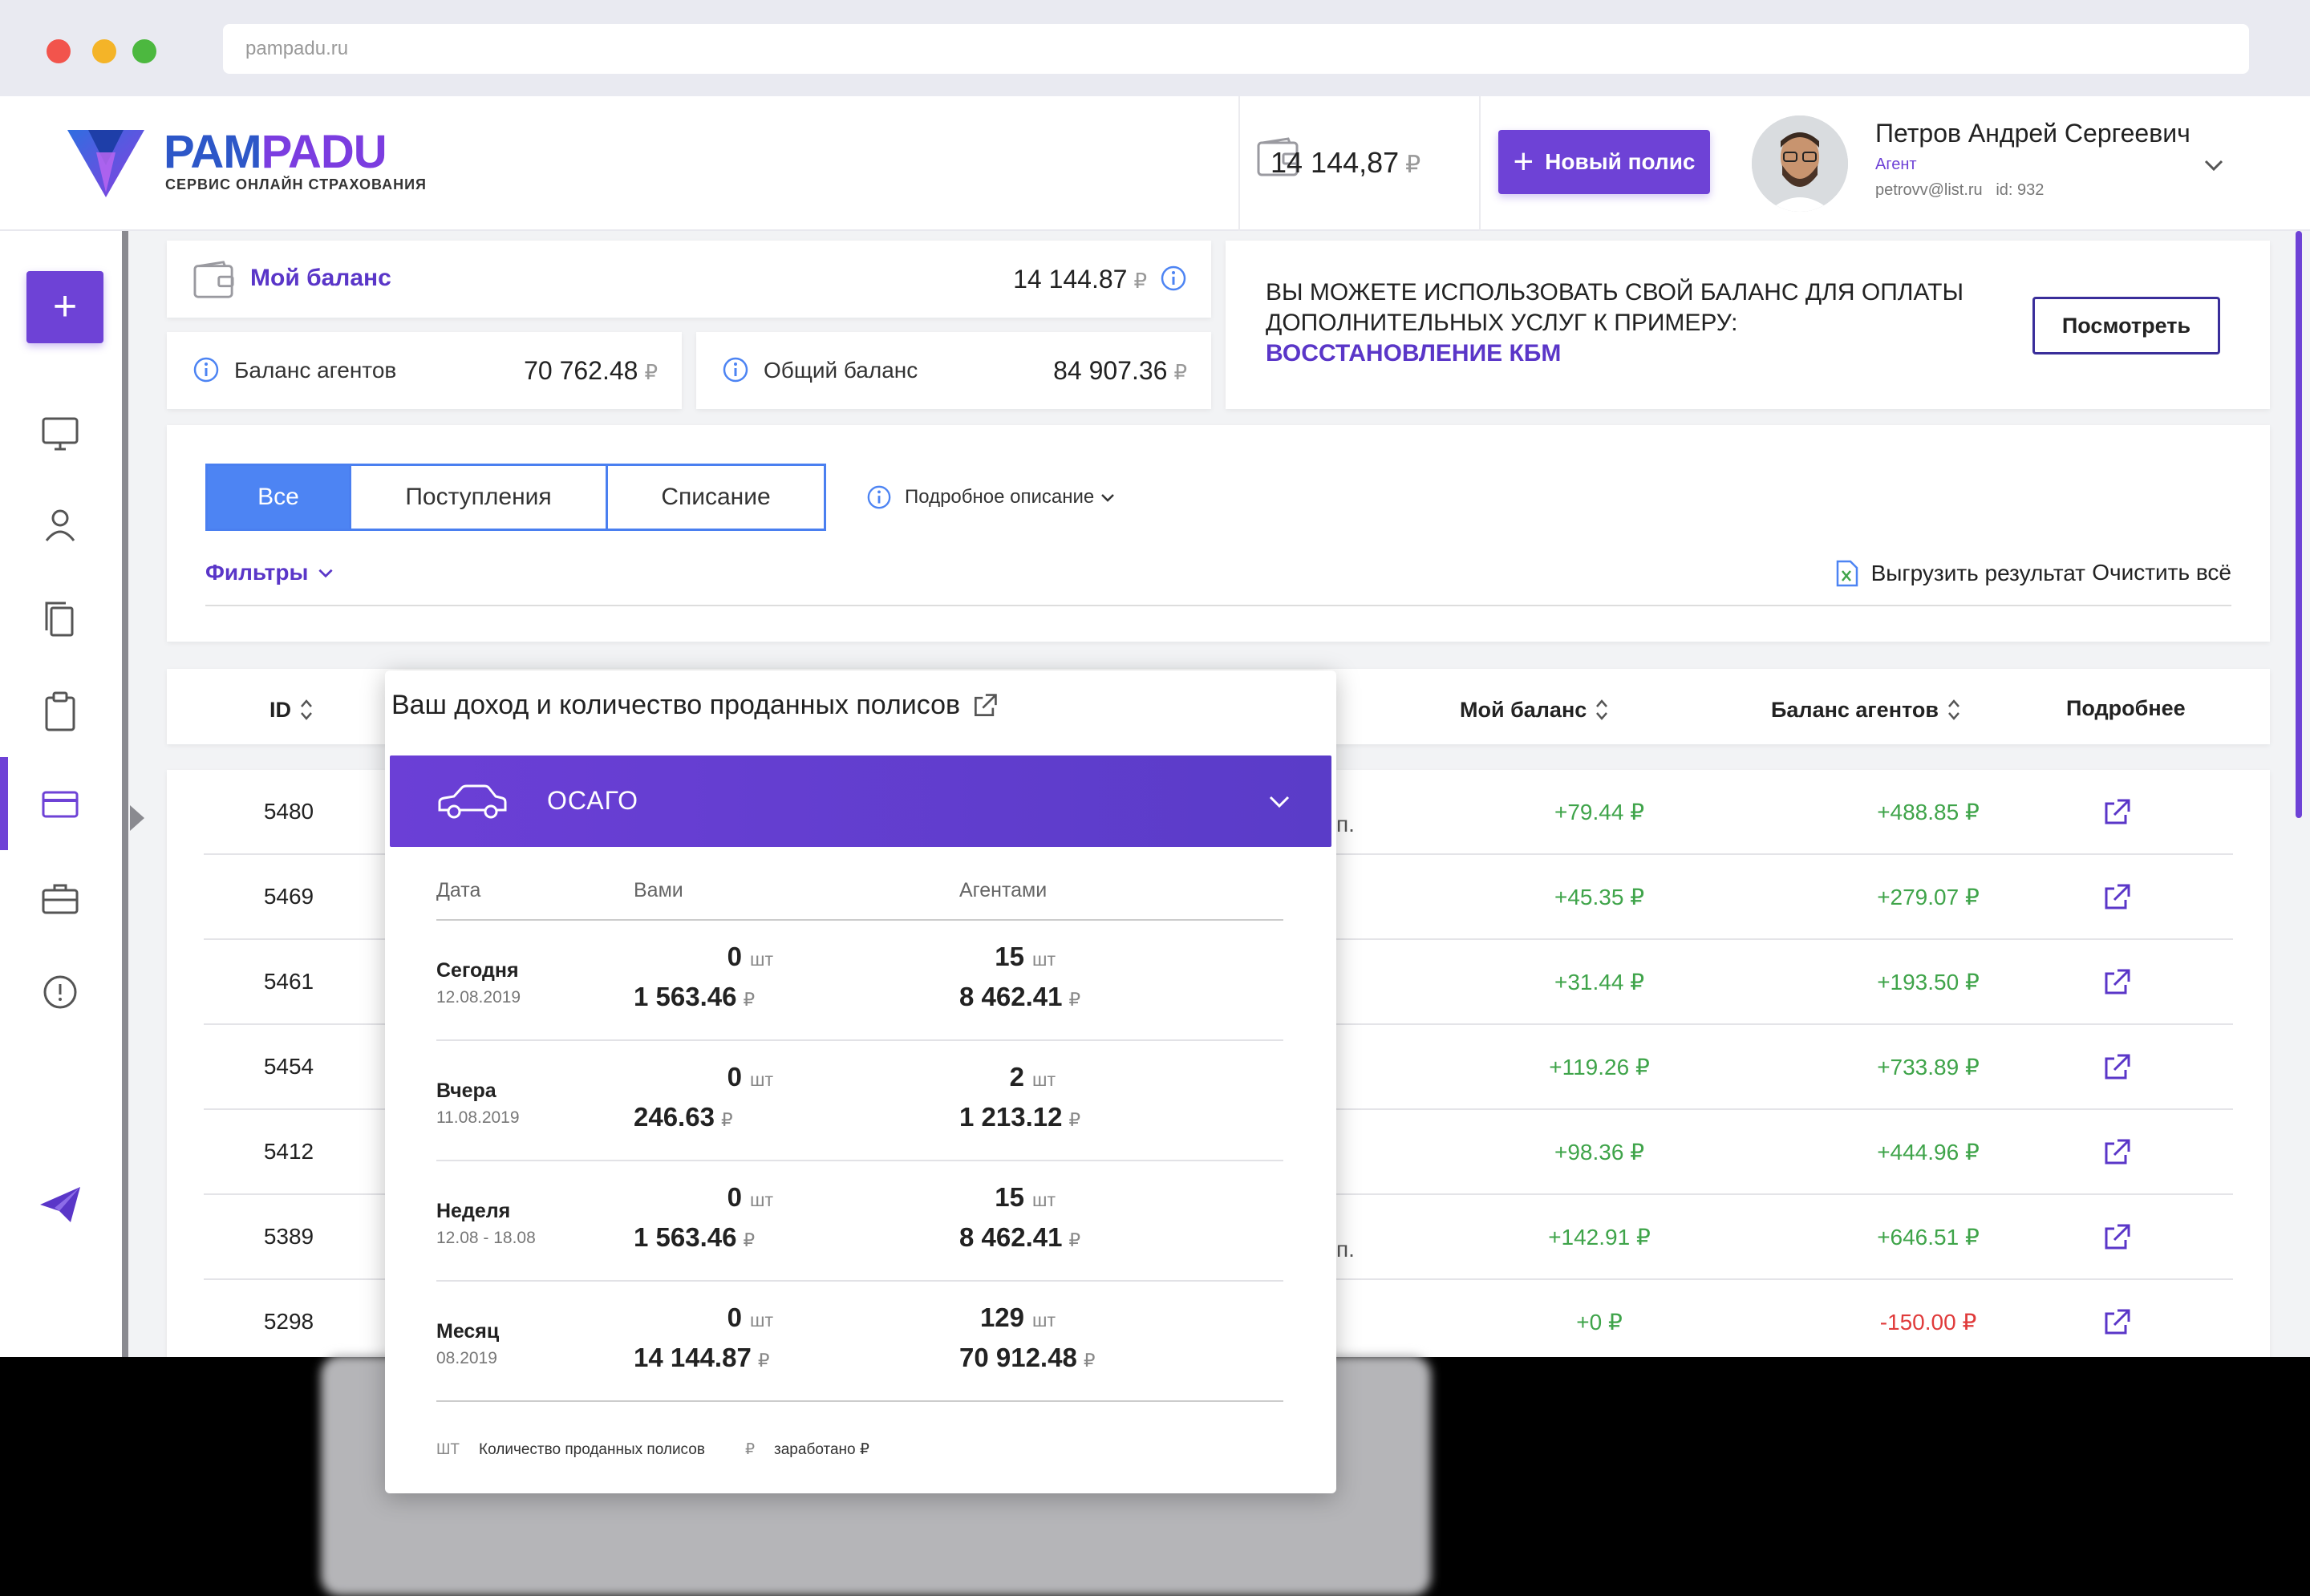  Describe the element at coordinates (1959, 573) in the screenshot. I see `export-button: Выгрузить результат` at that location.